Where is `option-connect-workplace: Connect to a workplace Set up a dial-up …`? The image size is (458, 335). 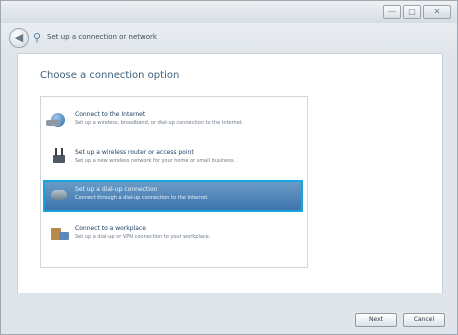 option-connect-workplace: Connect to a workplace Set up a dial-up … is located at coordinates (173, 237).